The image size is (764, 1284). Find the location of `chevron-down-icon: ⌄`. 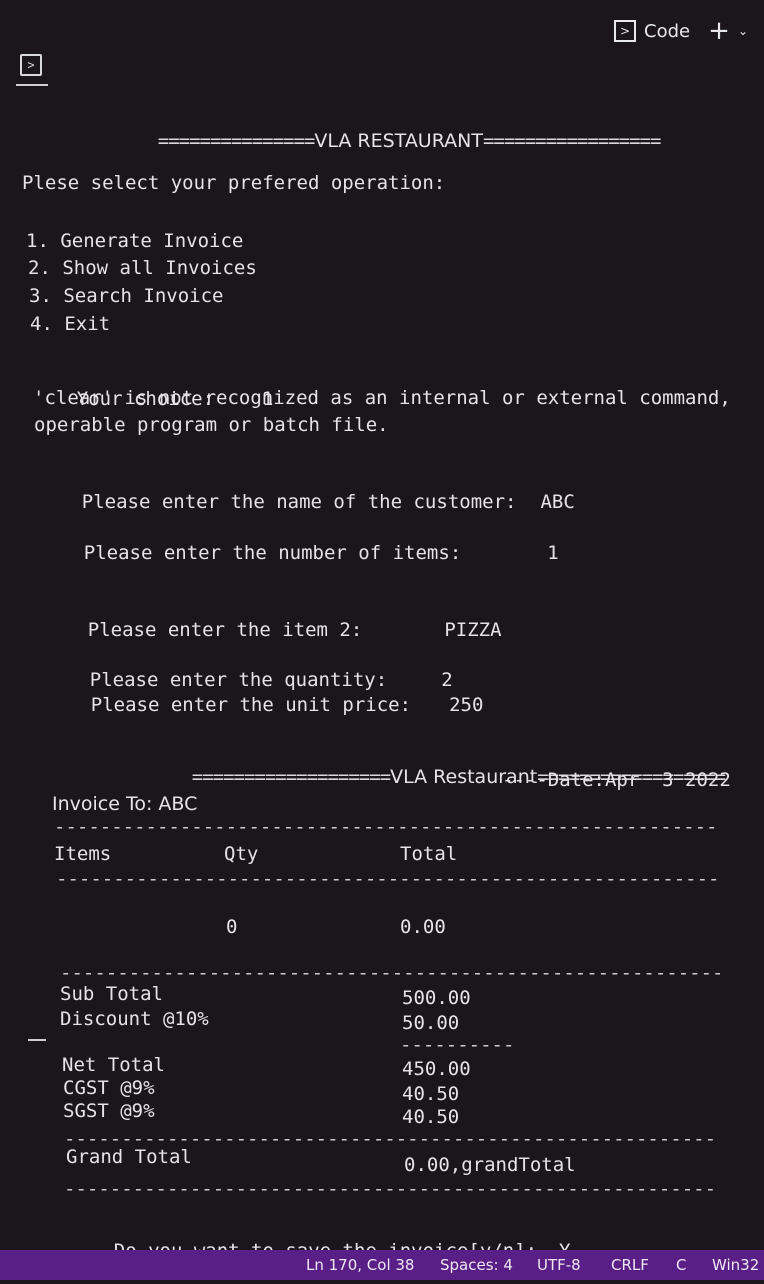

chevron-down-icon: ⌄ is located at coordinates (743, 31).